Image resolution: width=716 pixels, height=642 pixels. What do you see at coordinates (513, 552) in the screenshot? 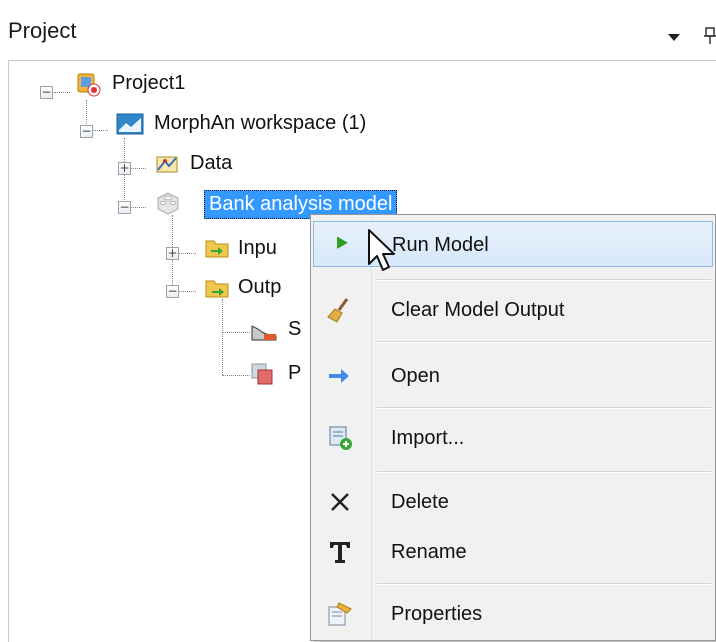
I see `menu-item-rename: Rename` at bounding box center [513, 552].